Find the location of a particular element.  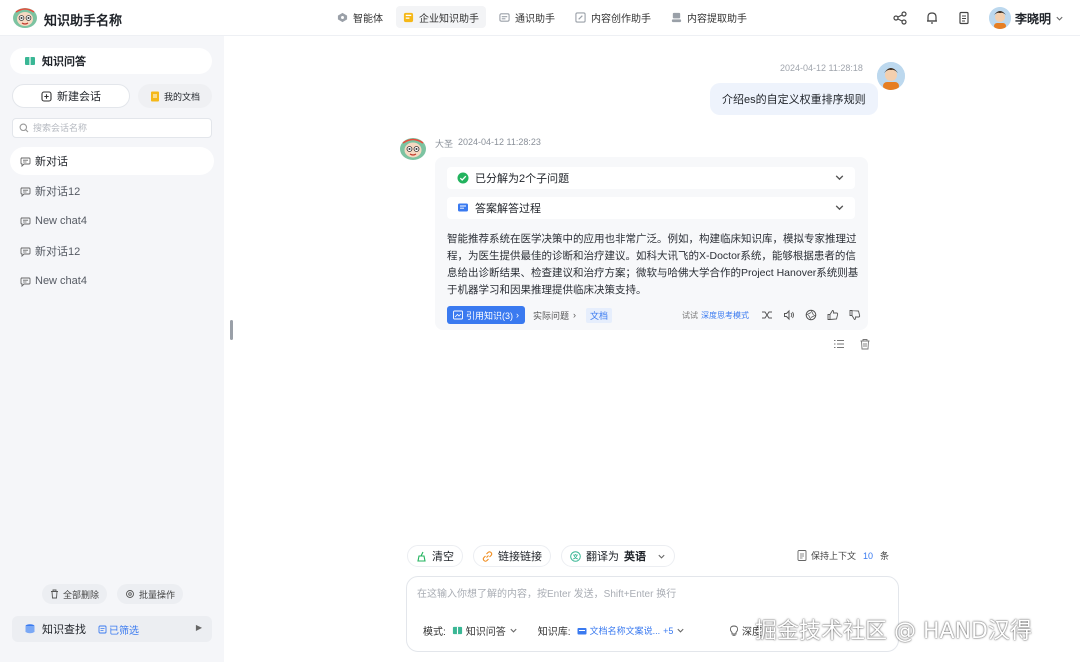

answer-footer: 引用知识(3) › 实际问题 › 文档 试试 深度思考模式 is located at coordinates (654, 315).